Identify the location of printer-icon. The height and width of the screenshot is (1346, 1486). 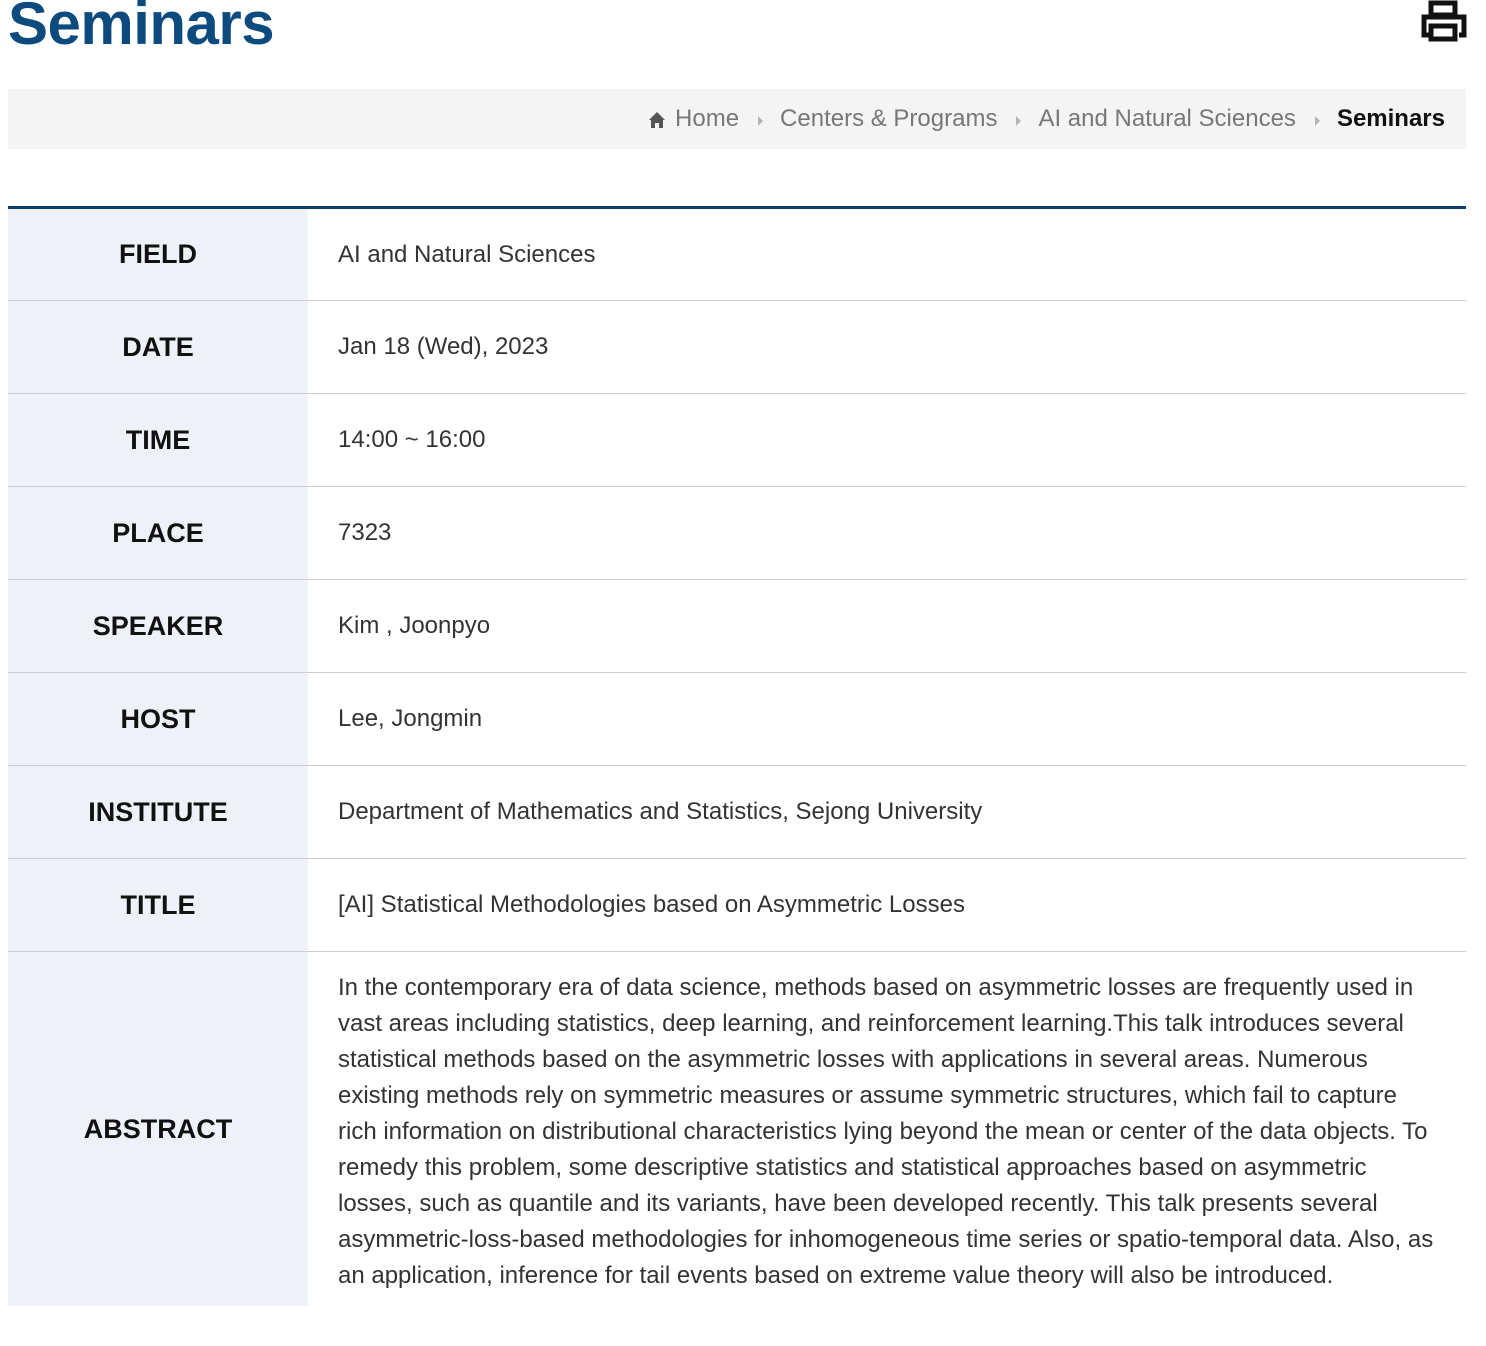
(1444, 21).